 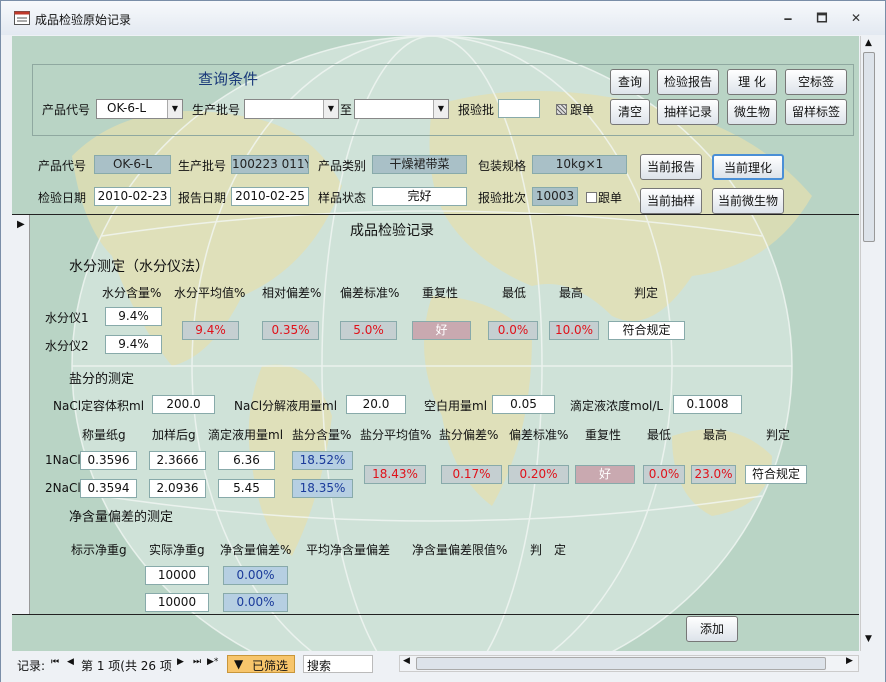 What do you see at coordinates (406, 661) in the screenshot?
I see `scroll-left-icon: ◀` at bounding box center [406, 661].